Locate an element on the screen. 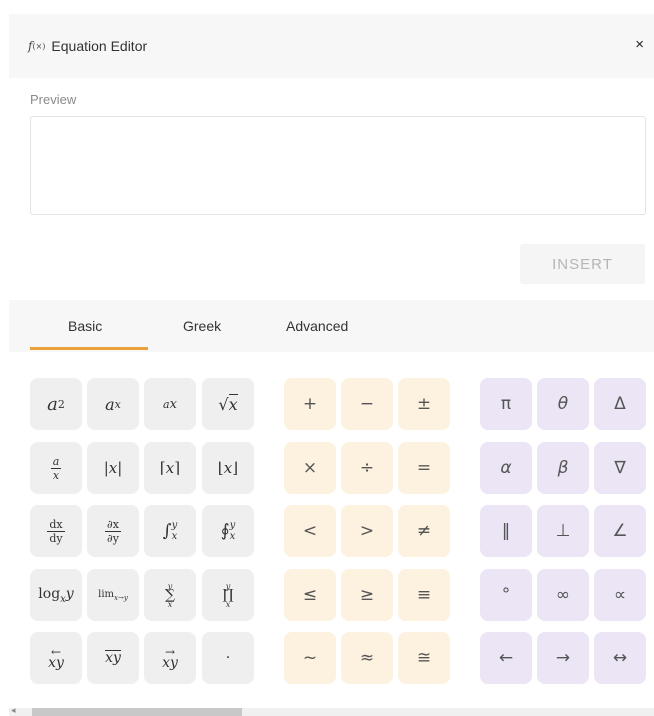  key-ceiling: ⌈x⌉ is located at coordinates (170, 468).